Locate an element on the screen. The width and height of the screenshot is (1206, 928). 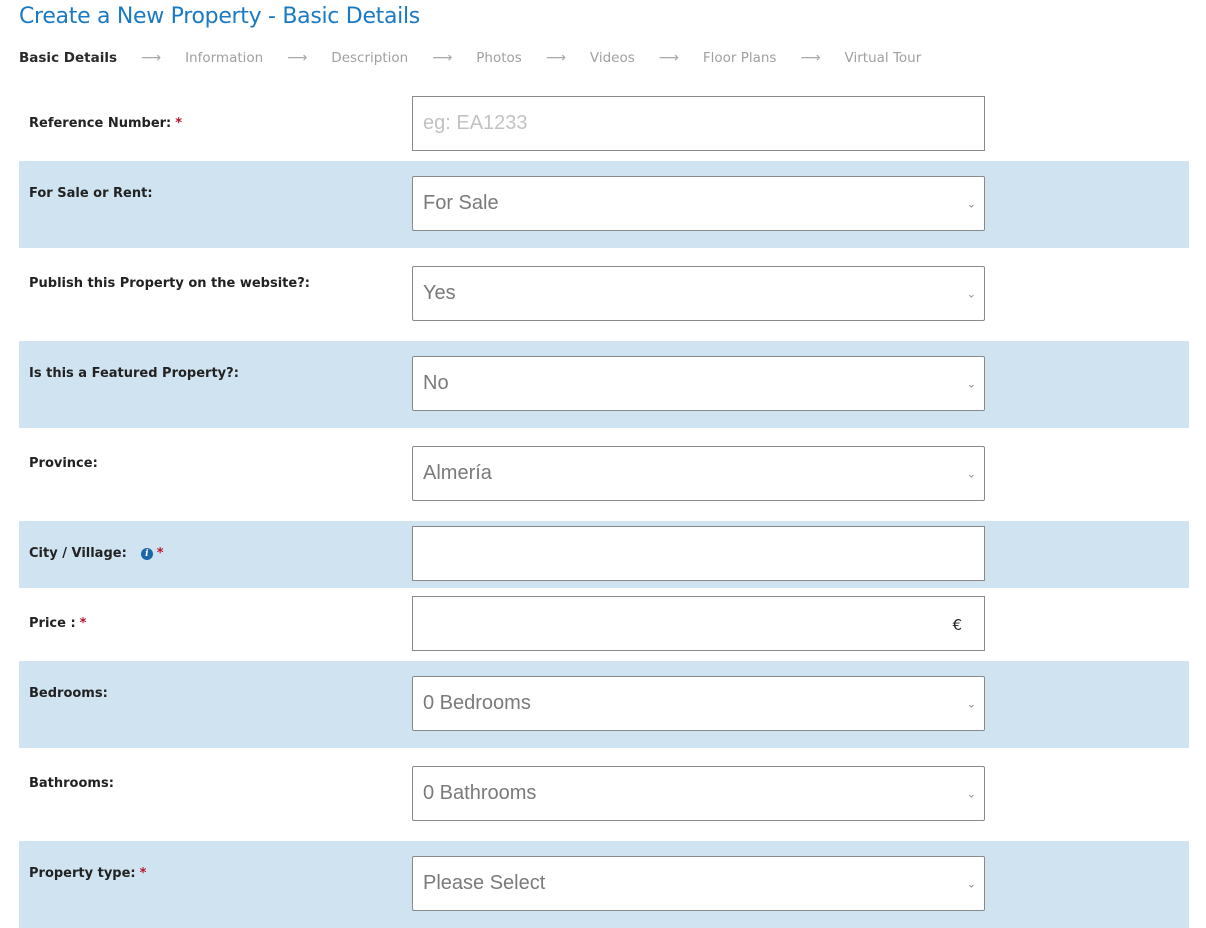
featured-label: Is this a Featured Property?: is located at coordinates (134, 373).